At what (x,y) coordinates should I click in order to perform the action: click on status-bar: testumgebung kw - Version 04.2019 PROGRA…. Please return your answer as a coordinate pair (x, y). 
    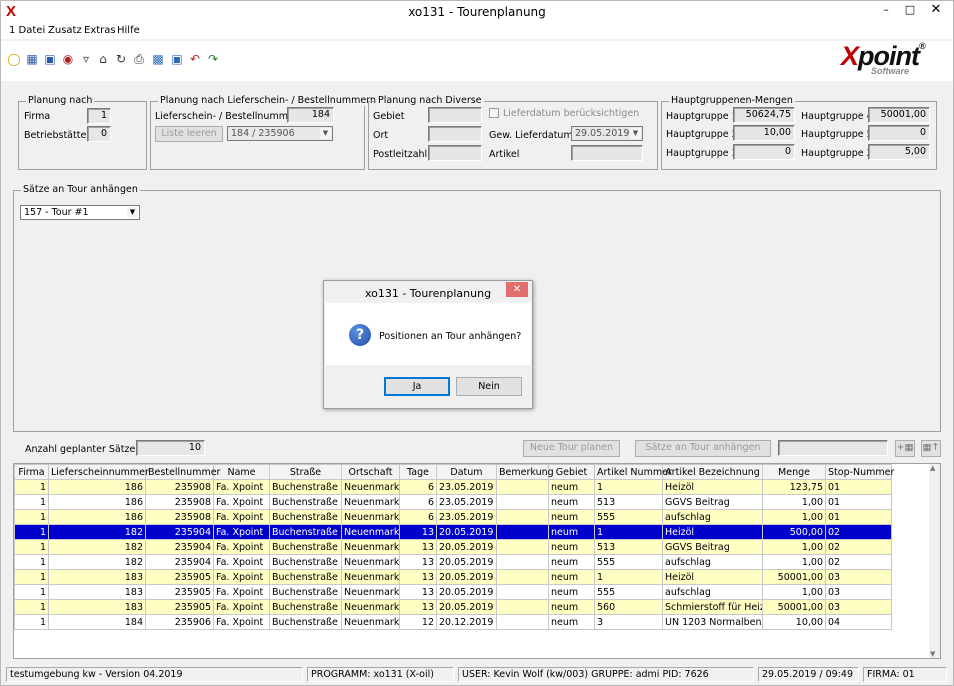
    Looking at the image, I should click on (477, 674).